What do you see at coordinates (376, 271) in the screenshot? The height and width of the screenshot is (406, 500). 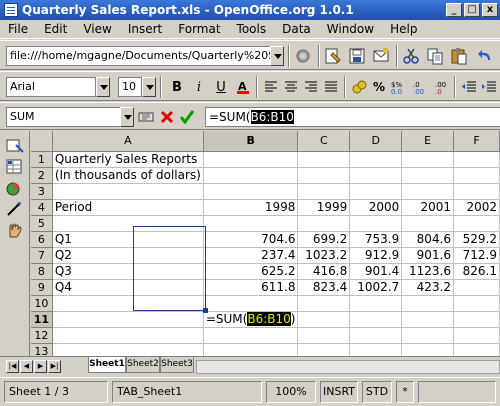 I see `cell: 901.4` at bounding box center [376, 271].